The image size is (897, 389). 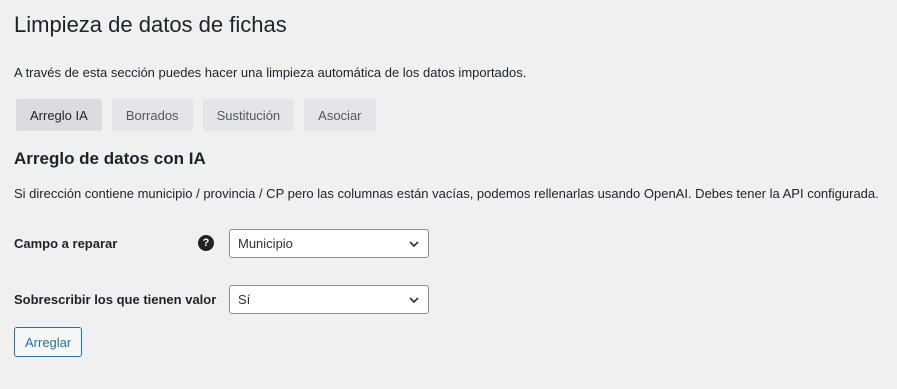 I want to click on tab-bar: Arreglo IA Borrados Sustitución Asociar, so click(x=196, y=115).